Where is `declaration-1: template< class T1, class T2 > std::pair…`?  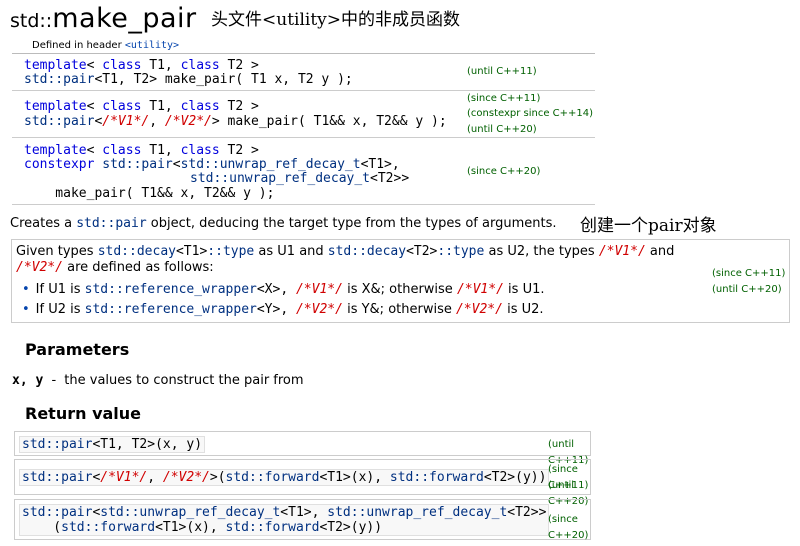
declaration-1: template< class T1, class T2 > std::pair… is located at coordinates (303, 73).